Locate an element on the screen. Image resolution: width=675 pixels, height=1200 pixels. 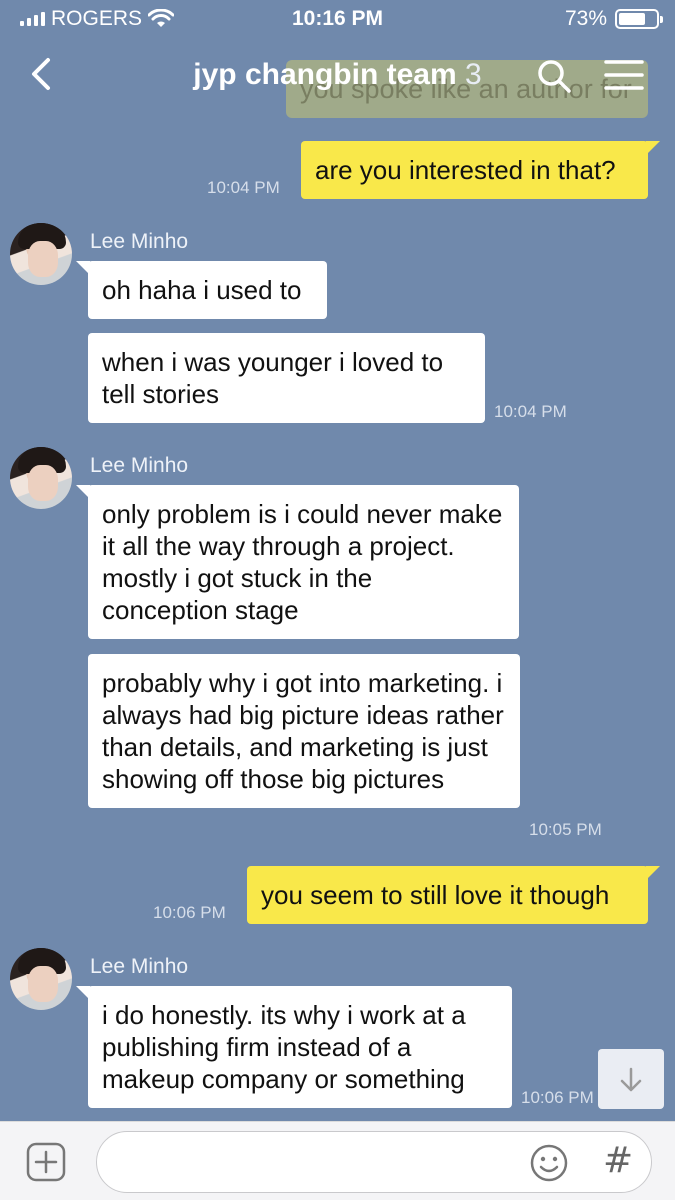
my-message-bubble: you seem to still love it though is located at coordinates (453, 895).